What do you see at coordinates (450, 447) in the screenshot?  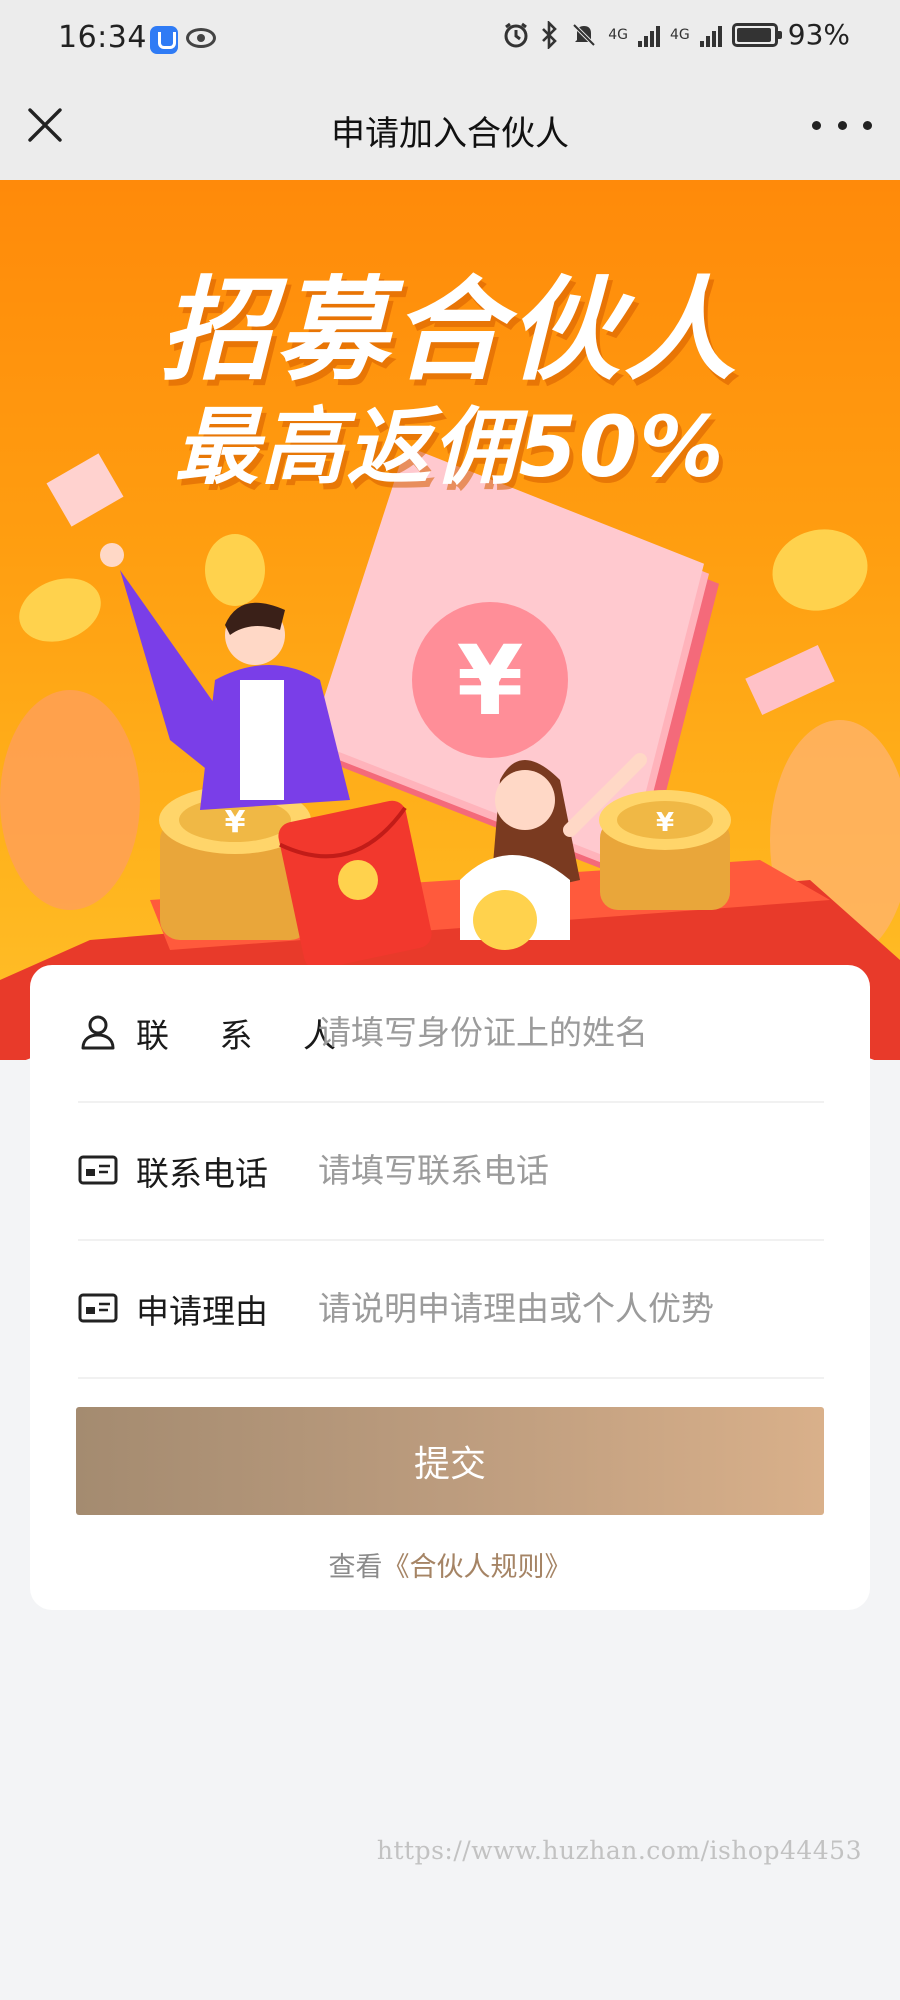 I see `banner-subheadline: 最高返佣50%` at bounding box center [450, 447].